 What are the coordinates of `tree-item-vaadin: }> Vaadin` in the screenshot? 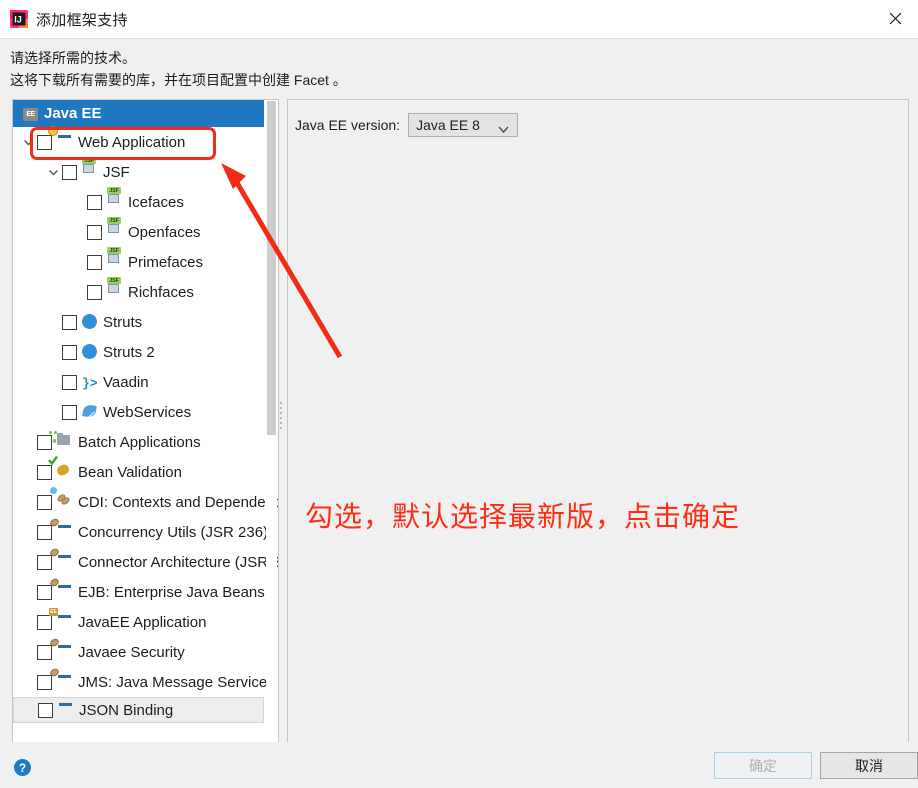 It's located at (138, 382).